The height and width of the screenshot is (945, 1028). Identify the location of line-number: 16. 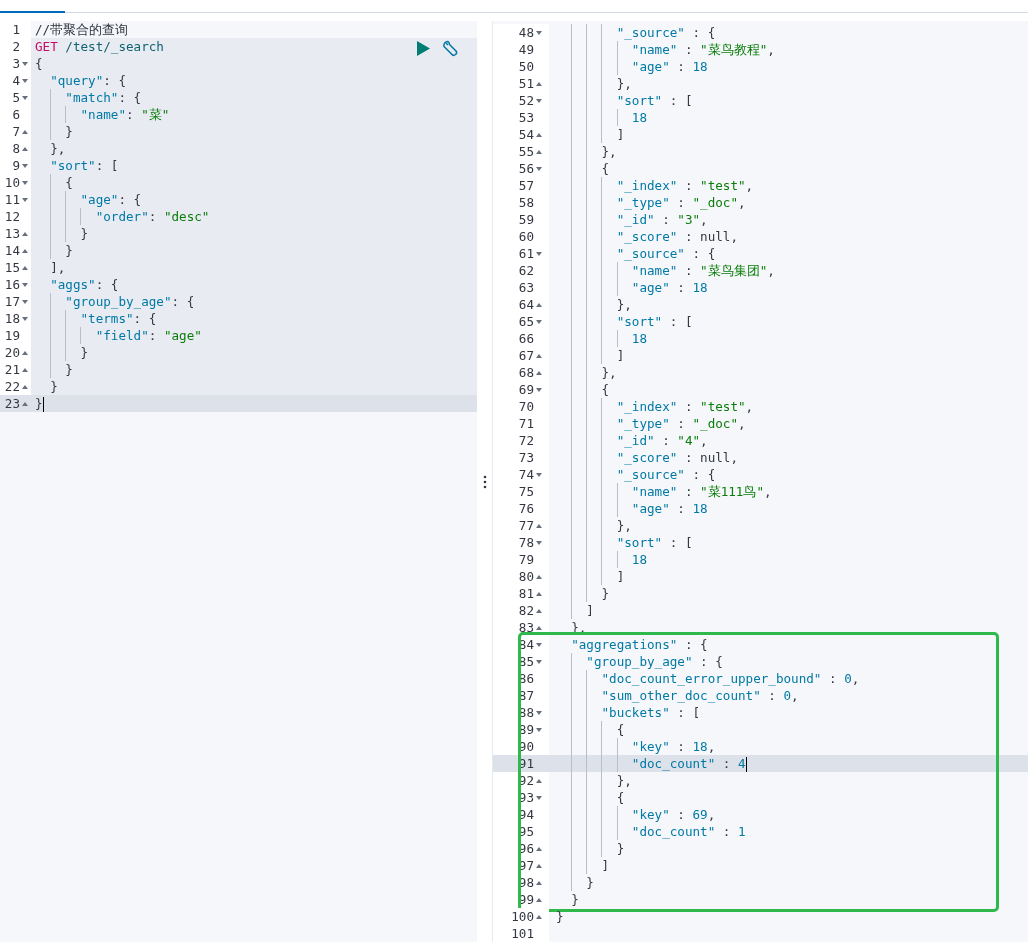
(12, 284).